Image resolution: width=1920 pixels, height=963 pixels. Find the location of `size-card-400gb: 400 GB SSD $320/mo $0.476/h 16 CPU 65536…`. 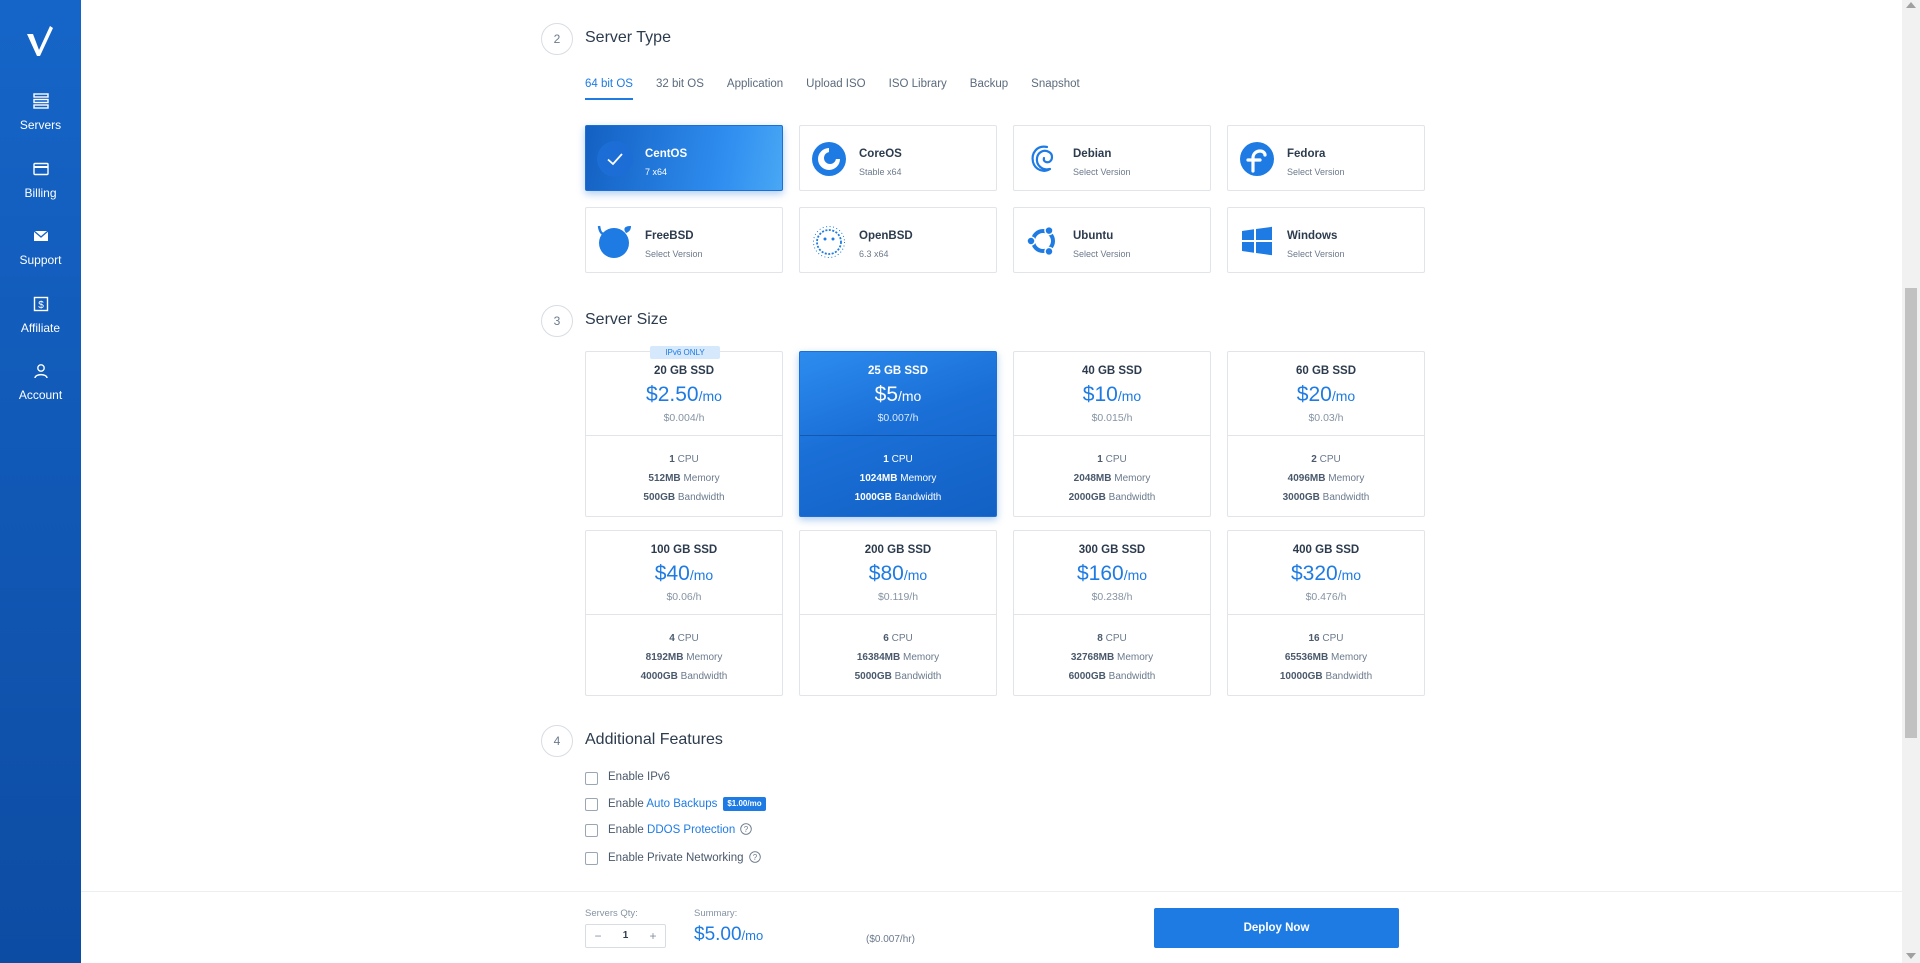

size-card-400gb: 400 GB SSD $320/mo $0.476/h 16 CPU 65536… is located at coordinates (1326, 613).